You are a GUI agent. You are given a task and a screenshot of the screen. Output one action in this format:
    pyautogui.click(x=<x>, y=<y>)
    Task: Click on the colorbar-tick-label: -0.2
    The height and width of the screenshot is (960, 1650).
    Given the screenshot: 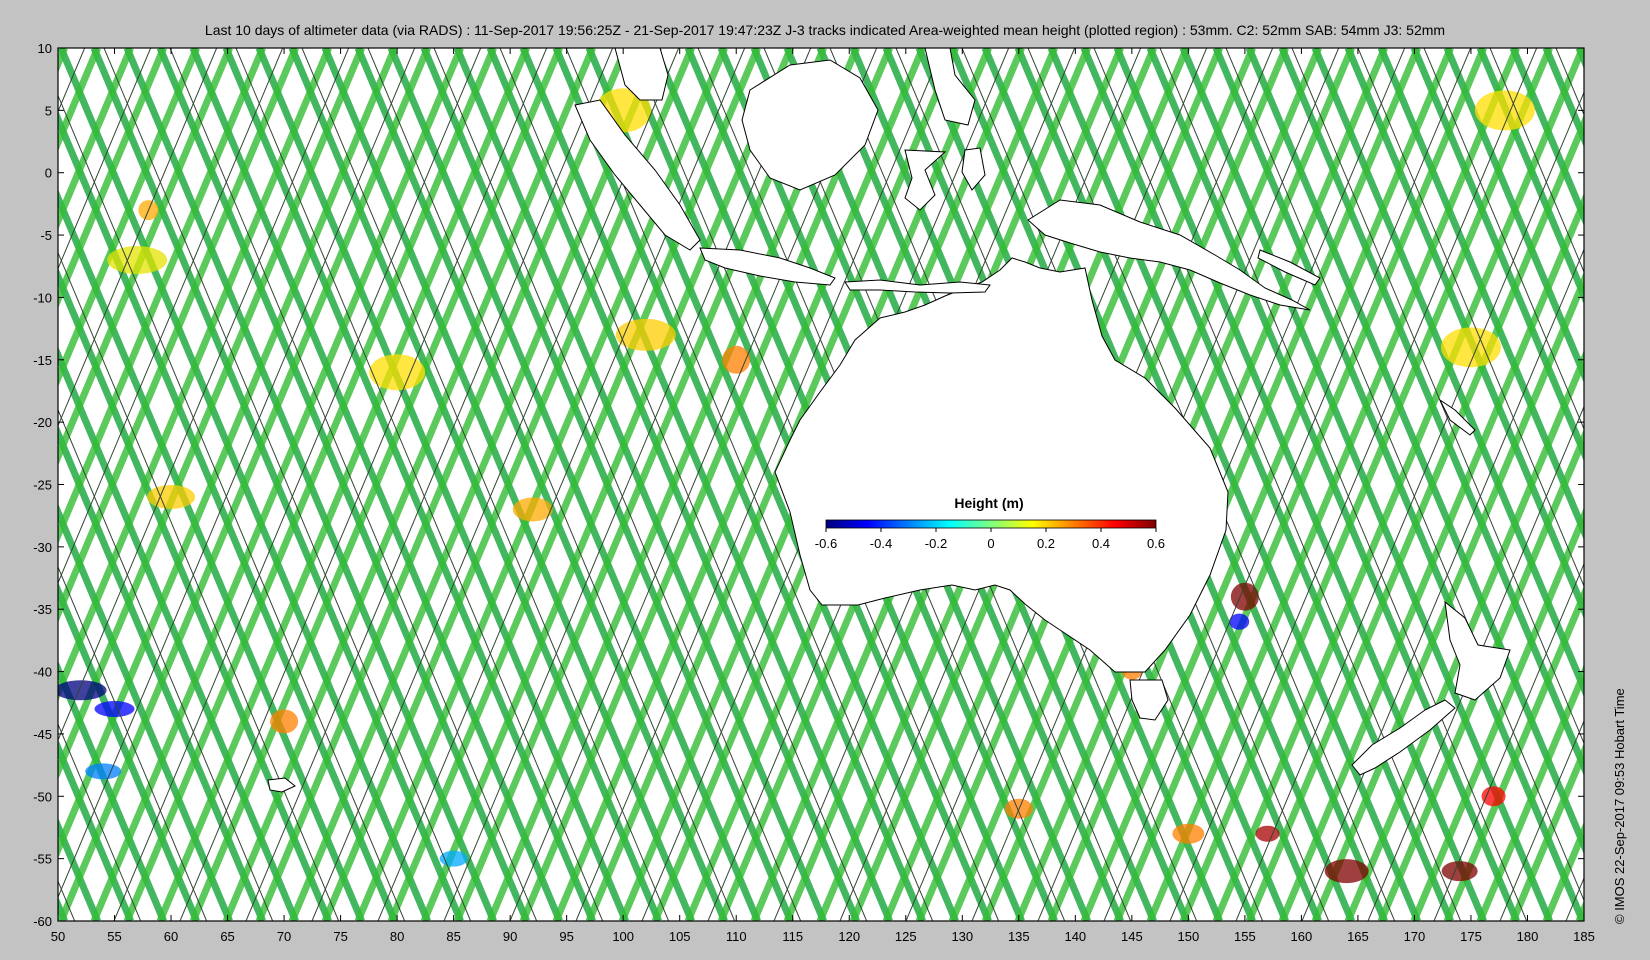 What is the action you would take?
    pyautogui.click(x=936, y=543)
    